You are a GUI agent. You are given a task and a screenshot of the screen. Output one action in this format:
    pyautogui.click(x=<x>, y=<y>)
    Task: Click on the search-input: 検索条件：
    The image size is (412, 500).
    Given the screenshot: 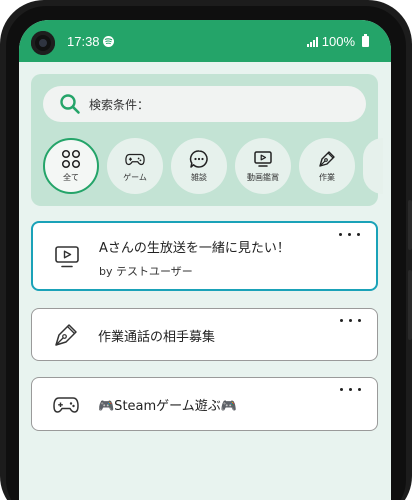 What is the action you would take?
    pyautogui.click(x=204, y=104)
    